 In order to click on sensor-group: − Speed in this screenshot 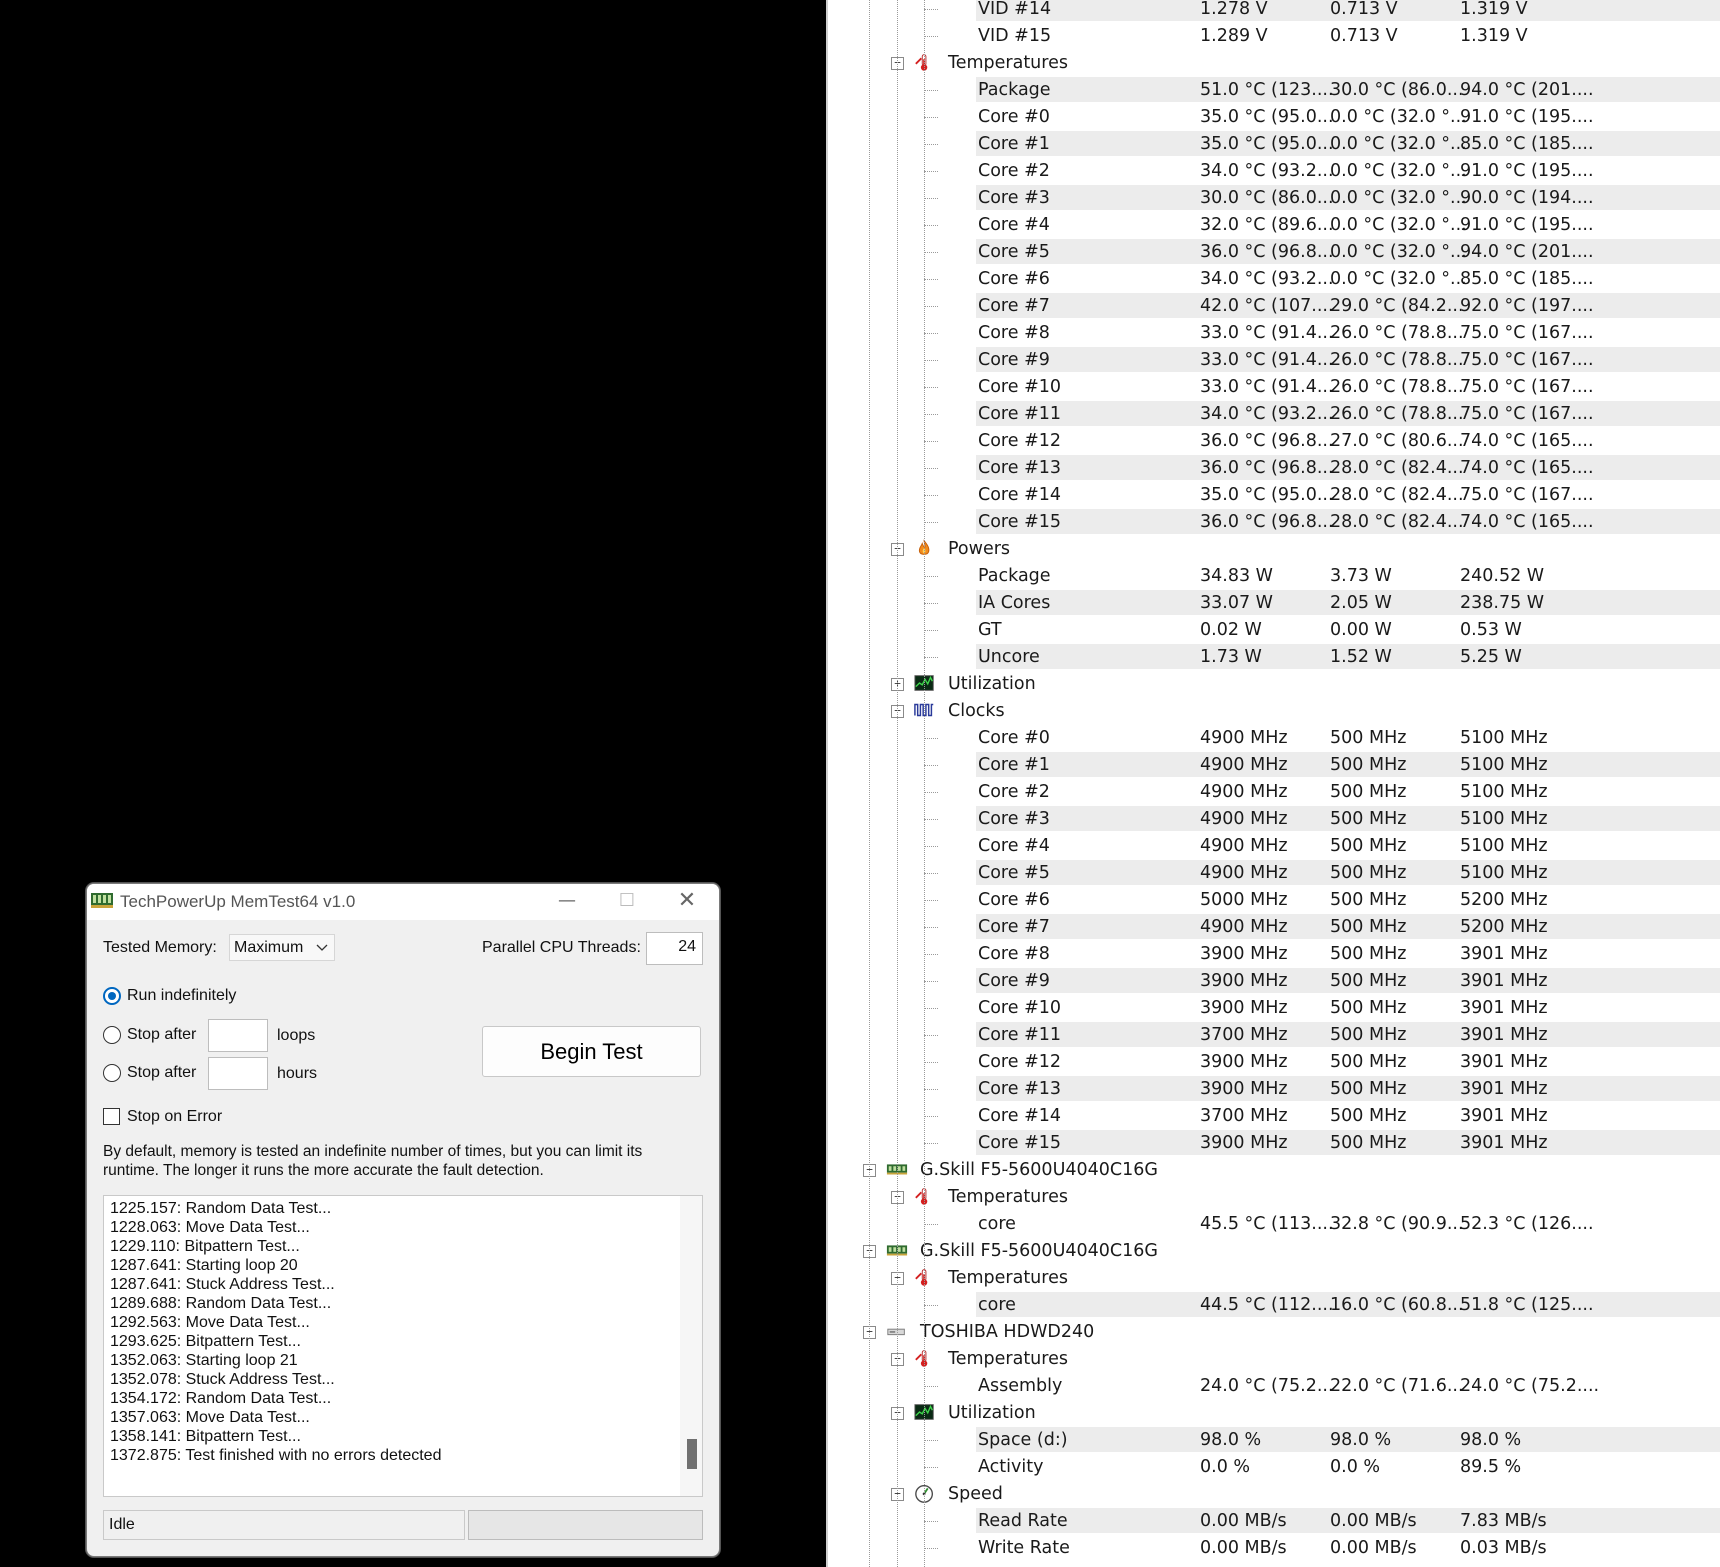, I will do `click(1274, 1493)`.